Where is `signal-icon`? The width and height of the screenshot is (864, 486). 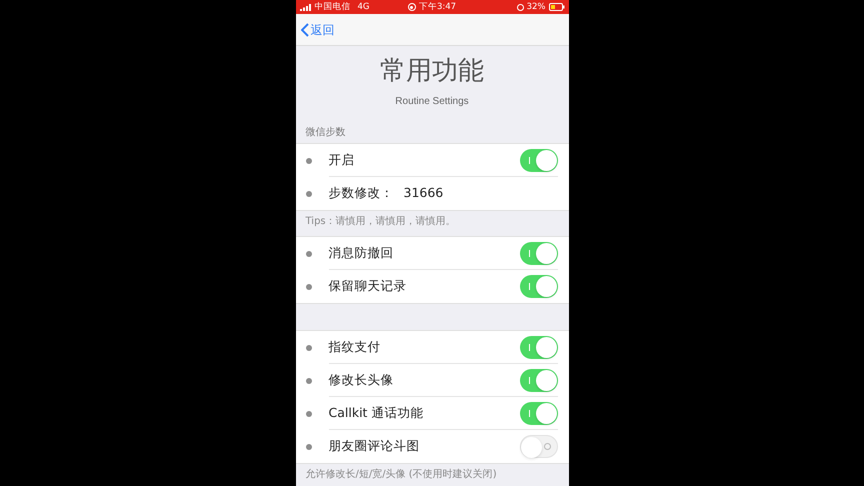 signal-icon is located at coordinates (306, 7).